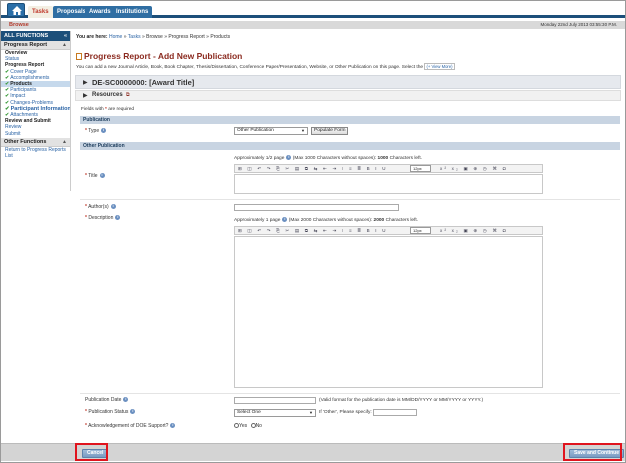  I want to click on status-select: Select One ▼, so click(275, 413).